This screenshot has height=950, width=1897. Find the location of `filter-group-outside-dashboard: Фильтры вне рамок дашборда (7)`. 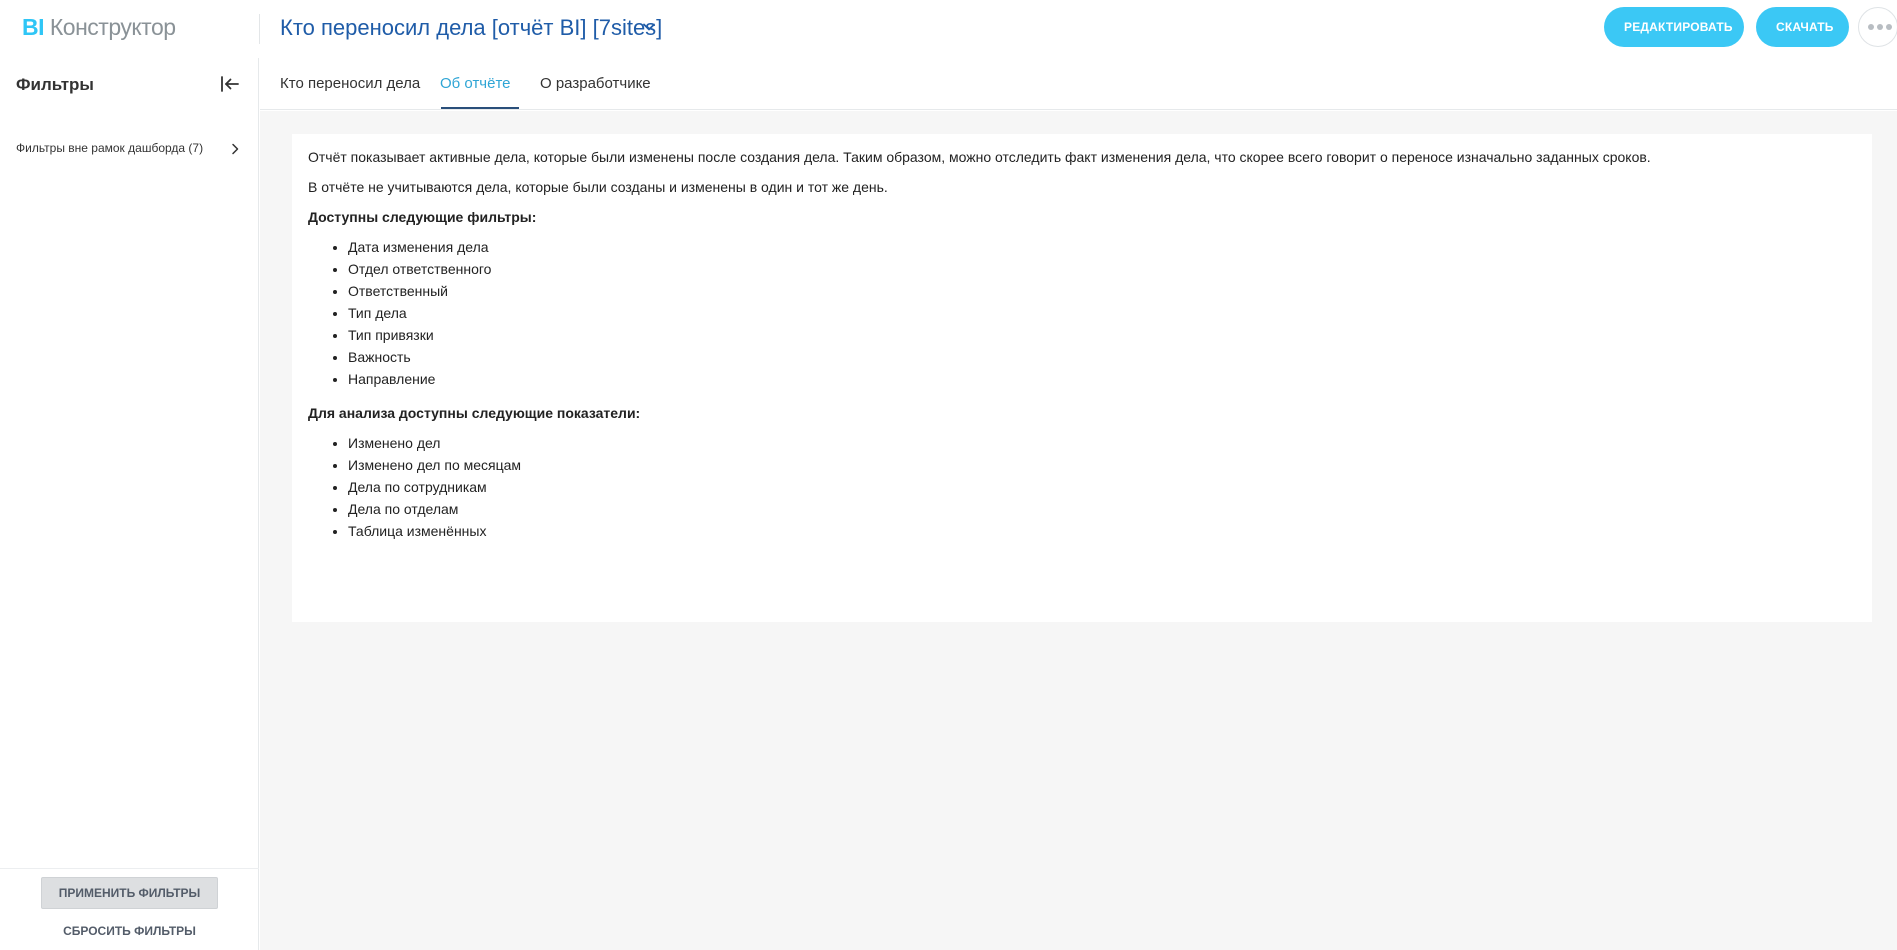

filter-group-outside-dashboard: Фильтры вне рамок дашборда (7) is located at coordinates (129, 148).